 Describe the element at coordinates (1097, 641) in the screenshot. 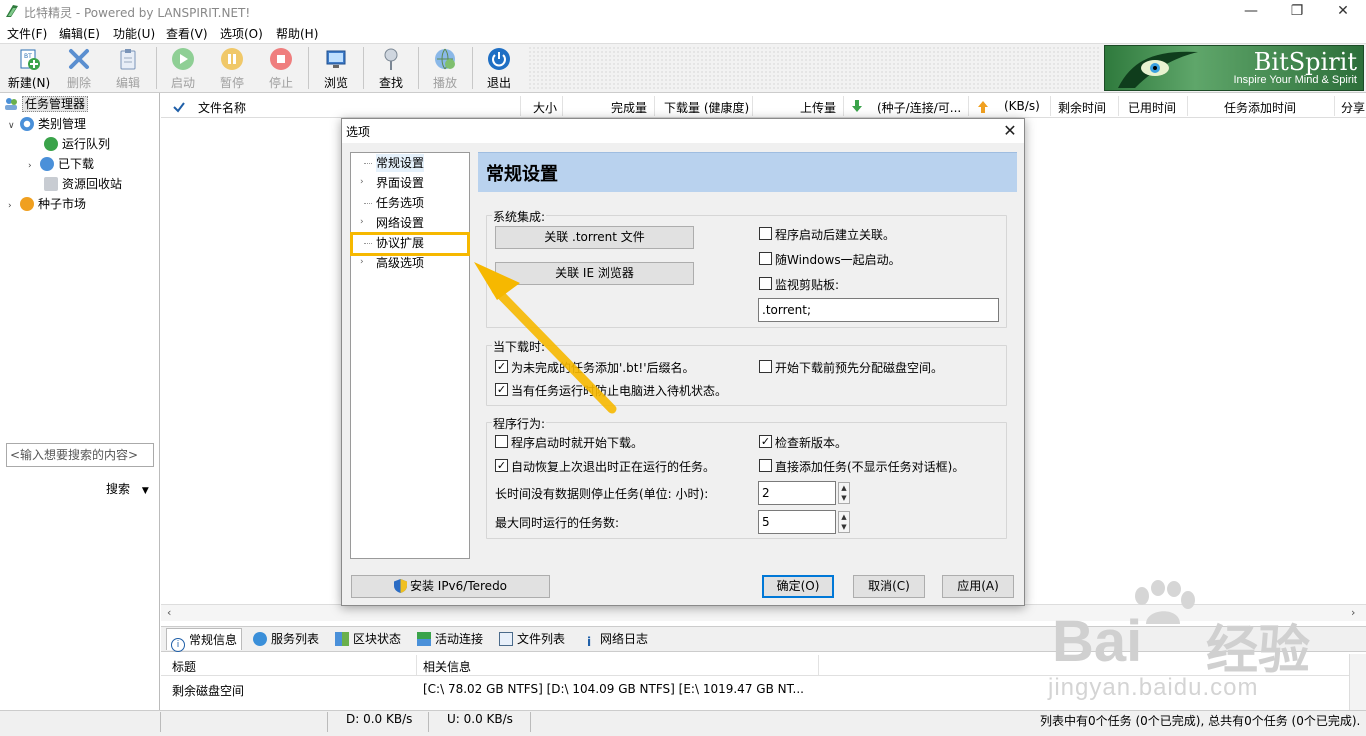

I see `watermark-brand: Bai` at that location.